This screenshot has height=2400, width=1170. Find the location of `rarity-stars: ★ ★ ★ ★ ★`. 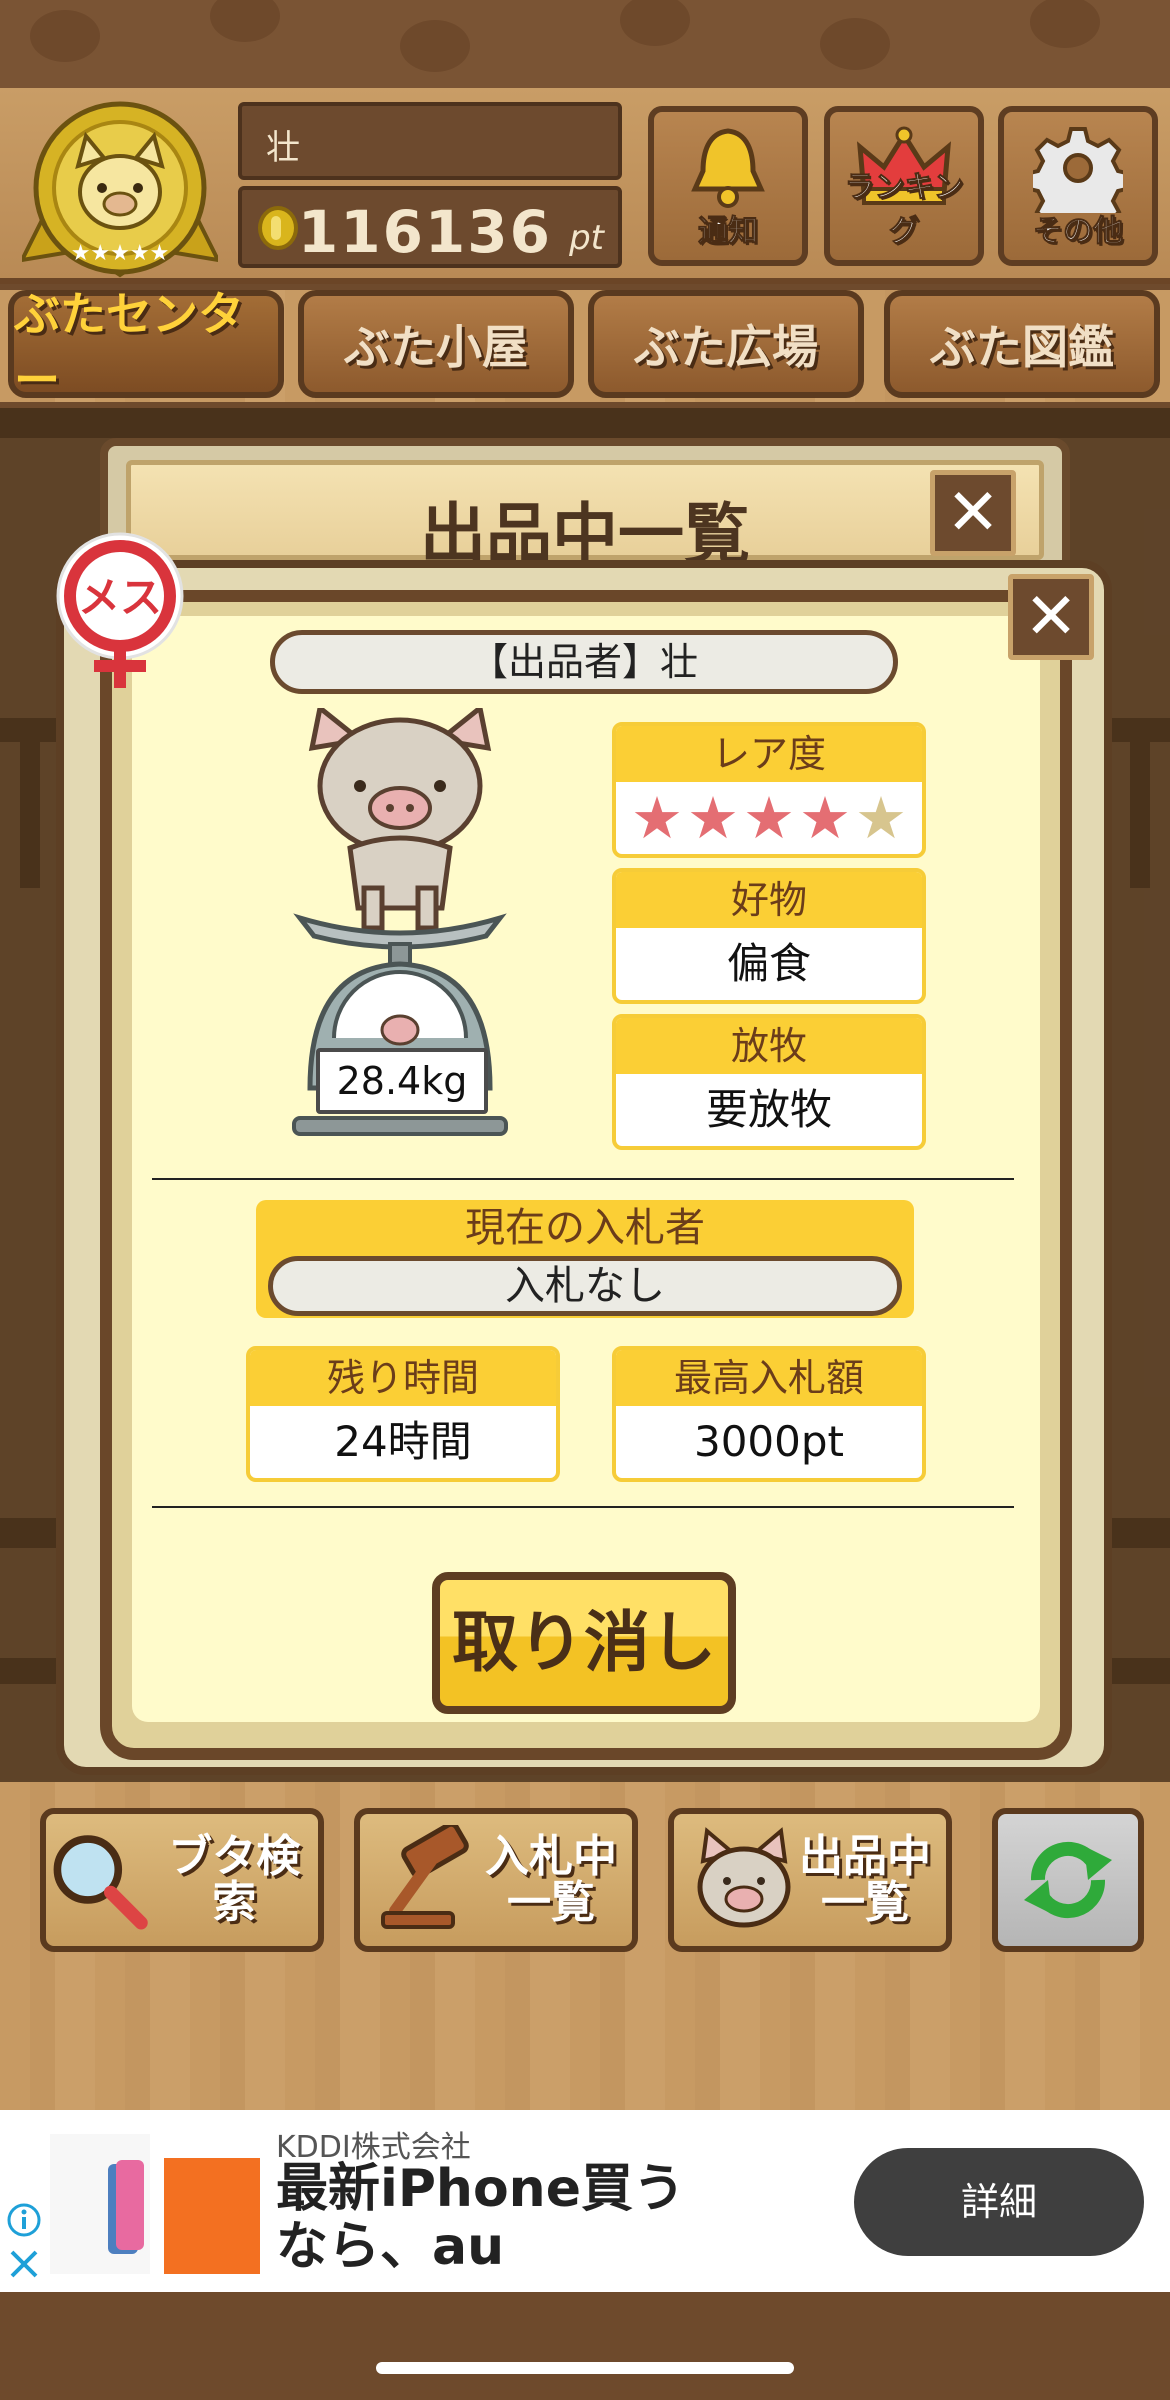

rarity-stars: ★ ★ ★ ★ ★ is located at coordinates (769, 818).